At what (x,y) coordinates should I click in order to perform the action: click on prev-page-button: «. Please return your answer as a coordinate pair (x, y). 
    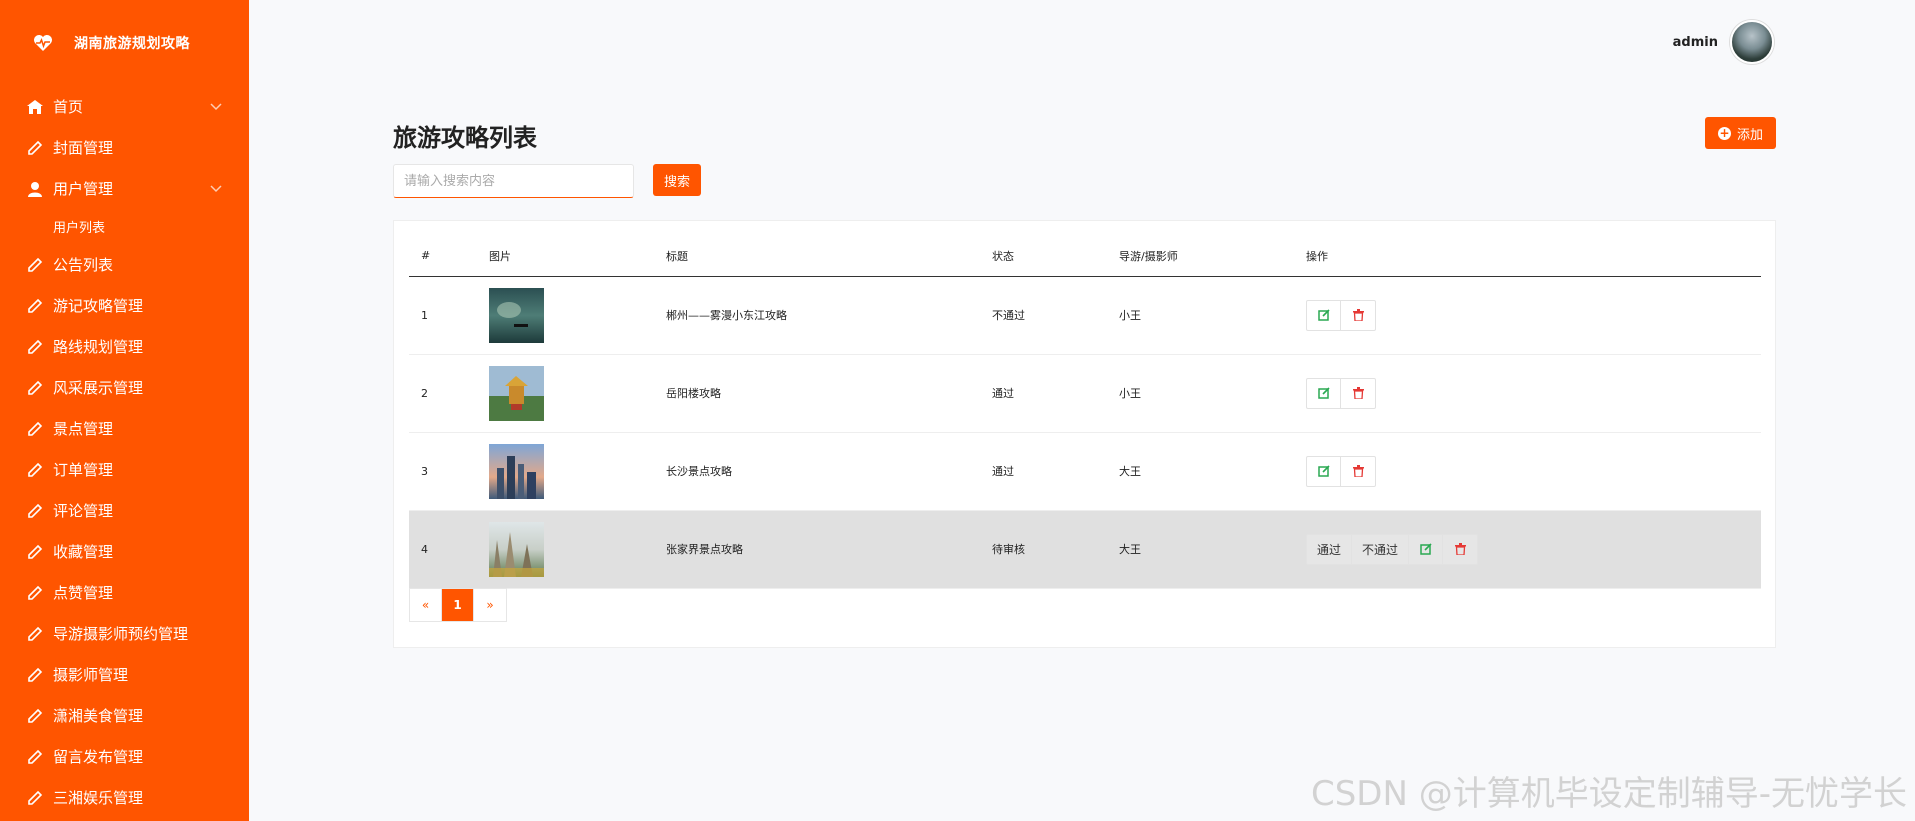
    Looking at the image, I should click on (426, 605).